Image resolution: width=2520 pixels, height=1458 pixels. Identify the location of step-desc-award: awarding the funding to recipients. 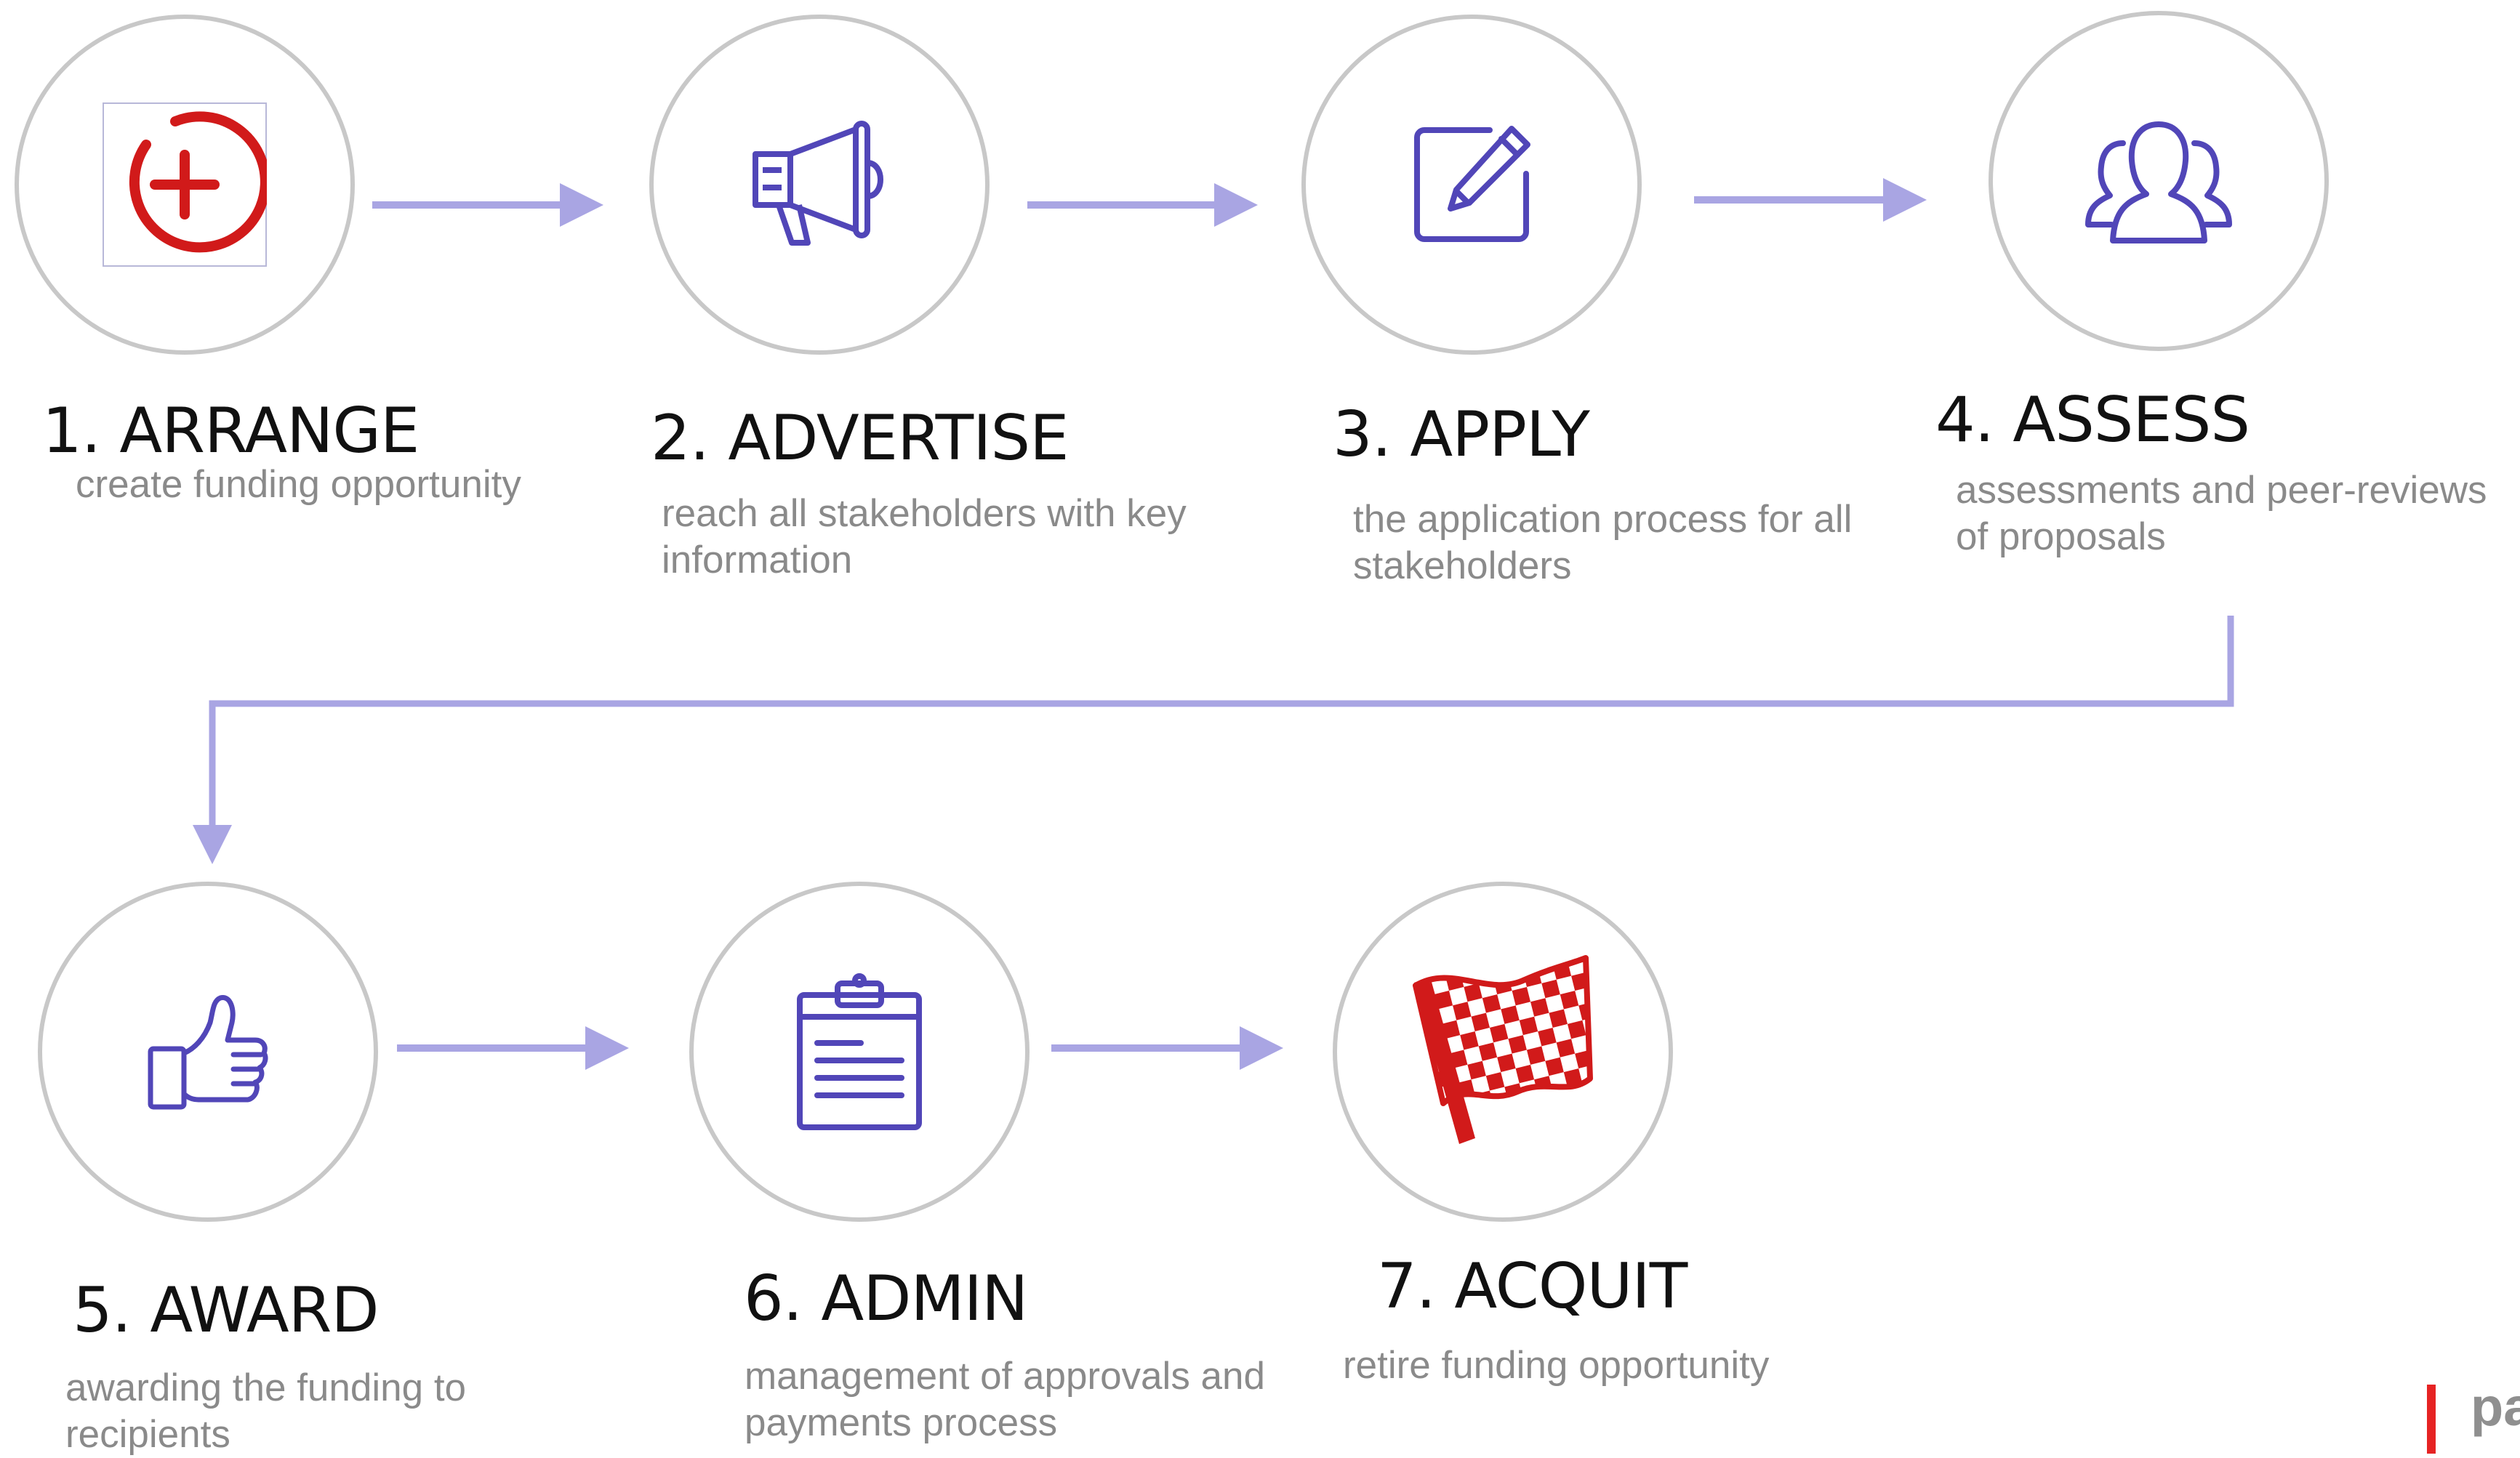
(266, 1411).